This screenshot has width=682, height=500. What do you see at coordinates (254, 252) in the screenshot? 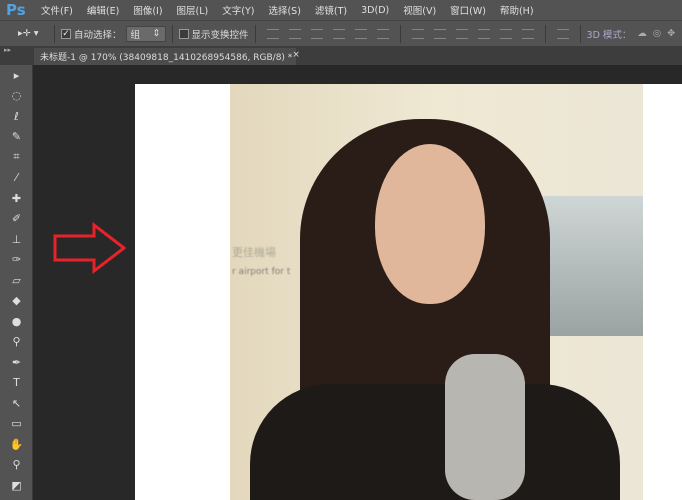
I see `photo-sign-cn: 更佳機場` at bounding box center [254, 252].